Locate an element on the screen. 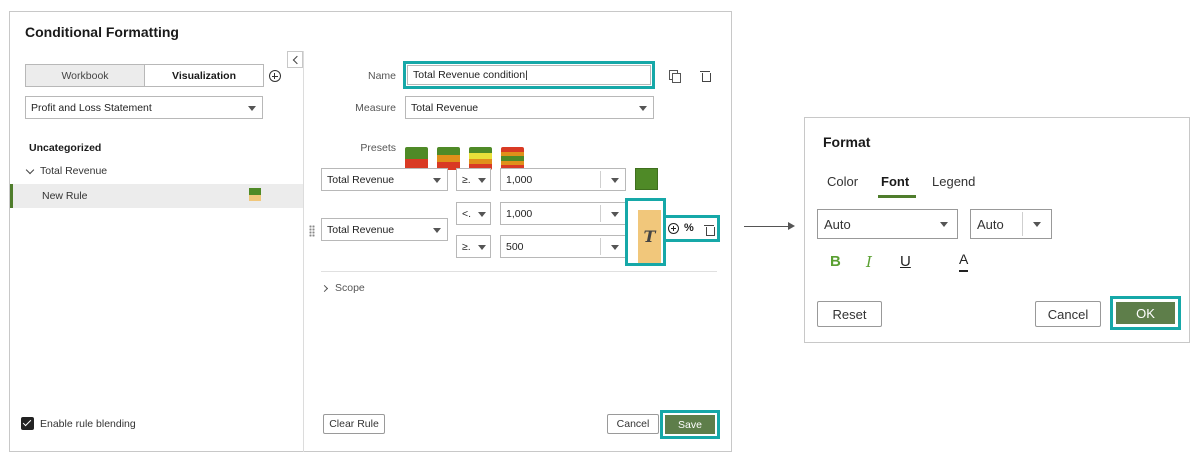  add-condition-icon is located at coordinates (673, 228).